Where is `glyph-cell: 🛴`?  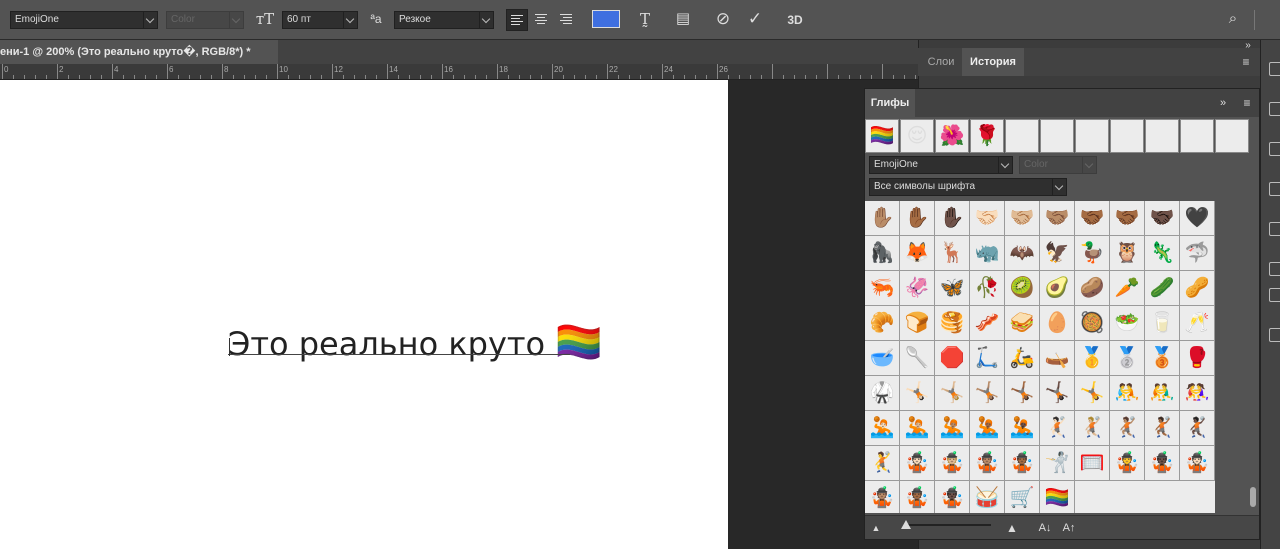
glyph-cell: 🛴 is located at coordinates (987, 358).